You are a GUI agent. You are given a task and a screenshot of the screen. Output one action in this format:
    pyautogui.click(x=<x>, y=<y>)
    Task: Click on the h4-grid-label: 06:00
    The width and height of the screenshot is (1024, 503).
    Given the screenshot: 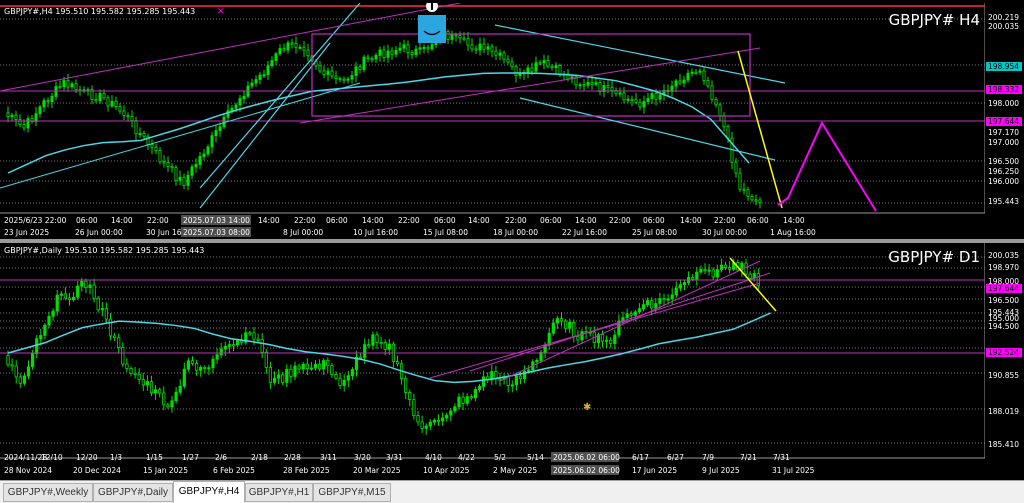 What is the action you would take?
    pyautogui.click(x=654, y=220)
    